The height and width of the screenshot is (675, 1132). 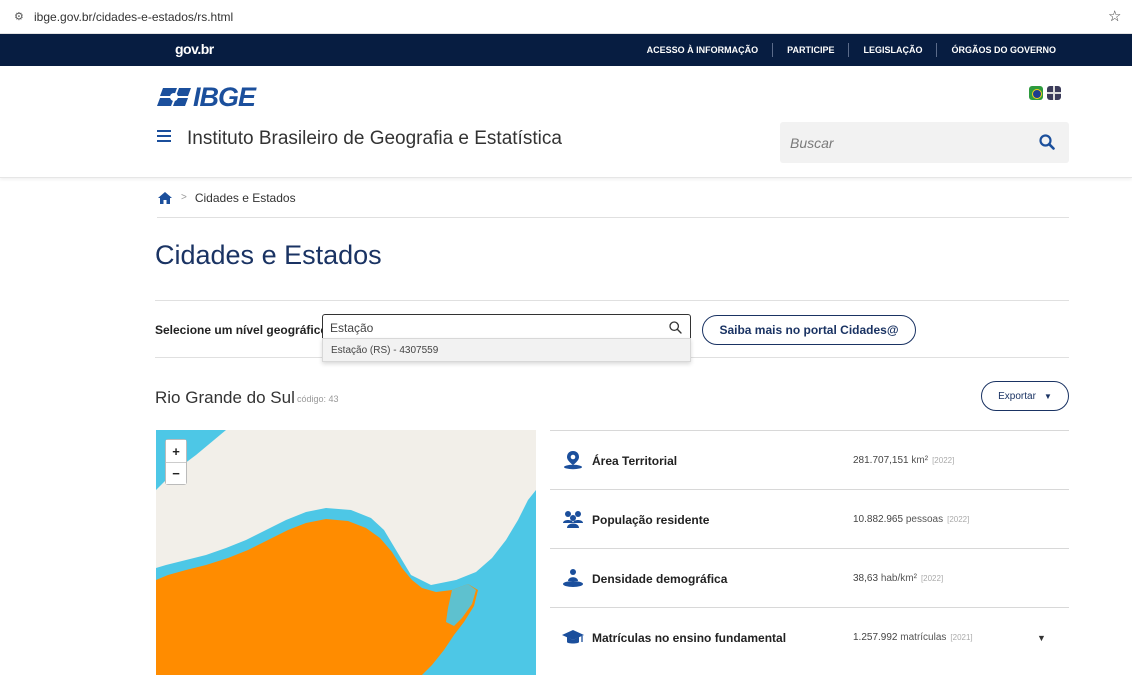 I want to click on map-pin-icon, so click(x=573, y=460).